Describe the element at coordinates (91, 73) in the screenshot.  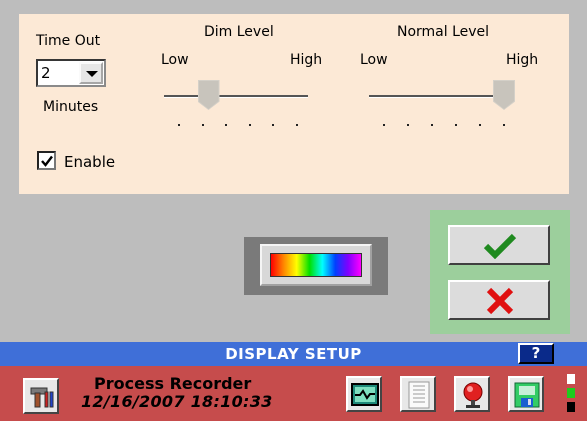
I see `chevron-down-icon` at that location.